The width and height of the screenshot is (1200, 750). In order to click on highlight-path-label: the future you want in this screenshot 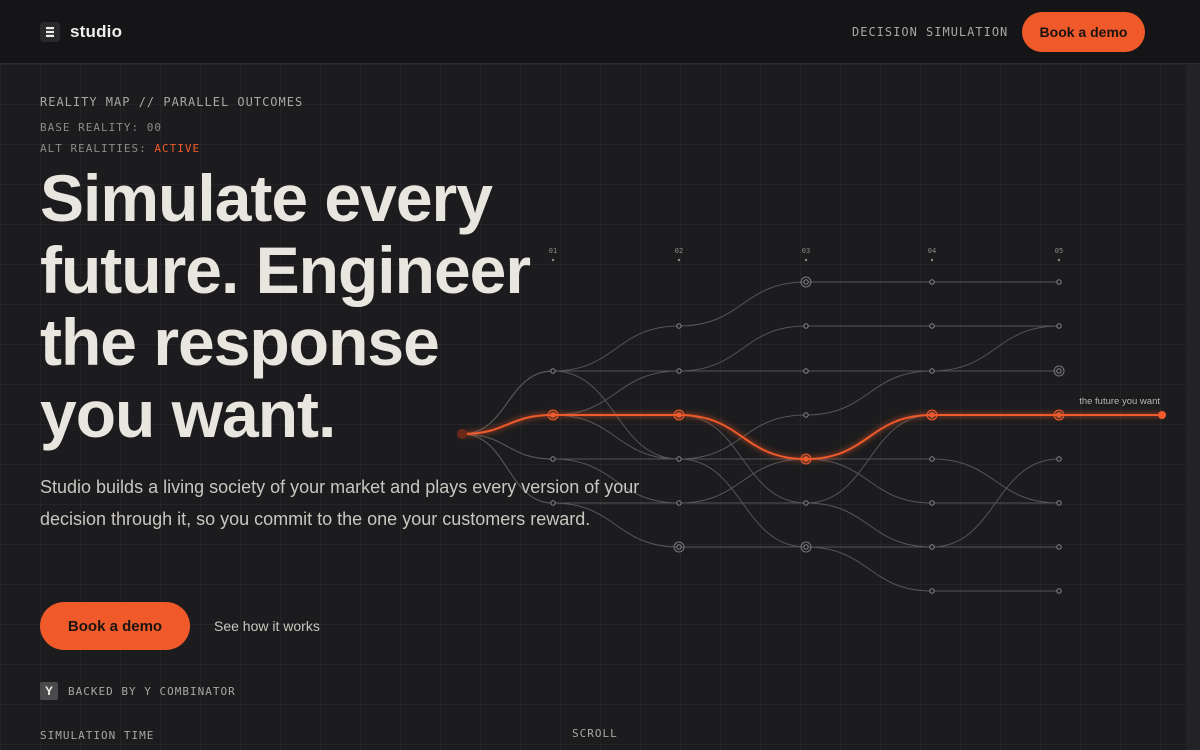, I will do `click(1119, 401)`.